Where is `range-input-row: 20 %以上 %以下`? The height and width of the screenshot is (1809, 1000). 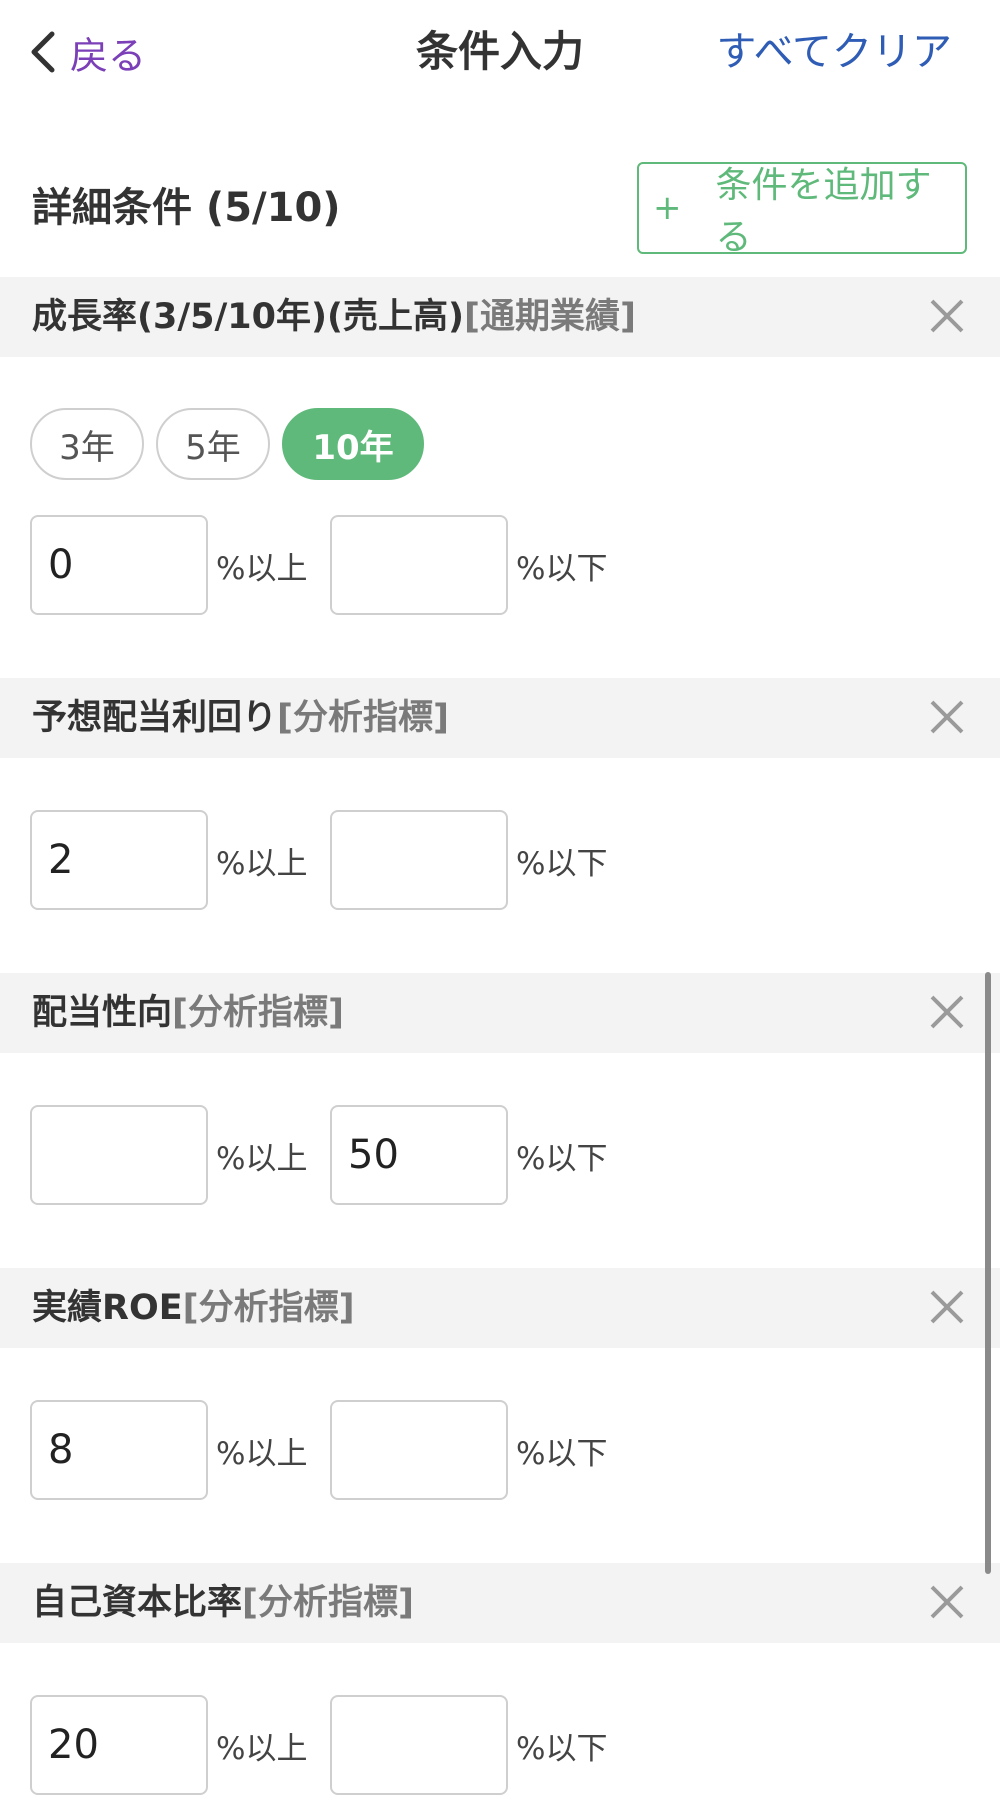
range-input-row: 20 %以上 %以下 is located at coordinates (330, 1745).